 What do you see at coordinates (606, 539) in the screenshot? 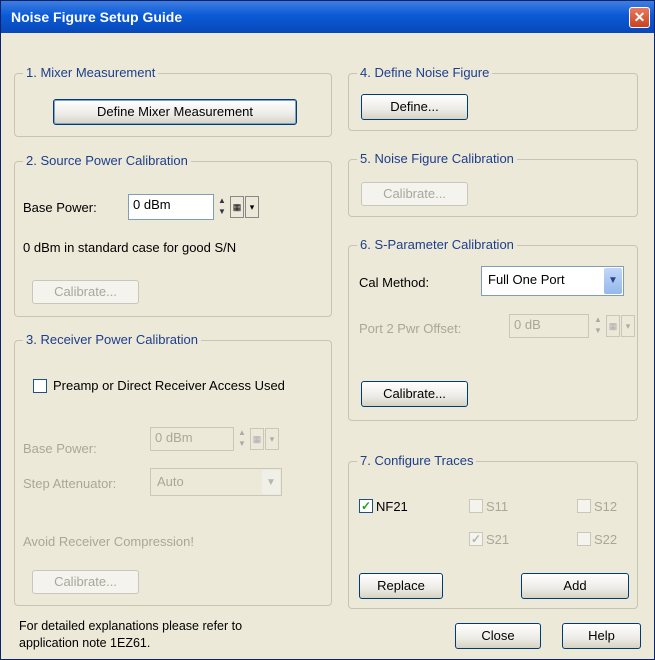
I see `trace-s22-label: S22` at bounding box center [606, 539].